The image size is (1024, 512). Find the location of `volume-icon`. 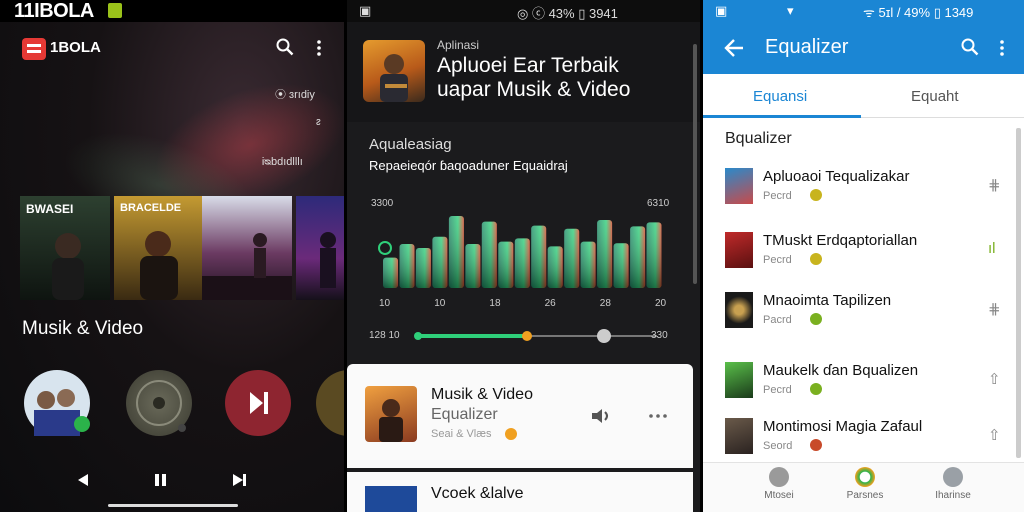

volume-icon is located at coordinates (601, 416).